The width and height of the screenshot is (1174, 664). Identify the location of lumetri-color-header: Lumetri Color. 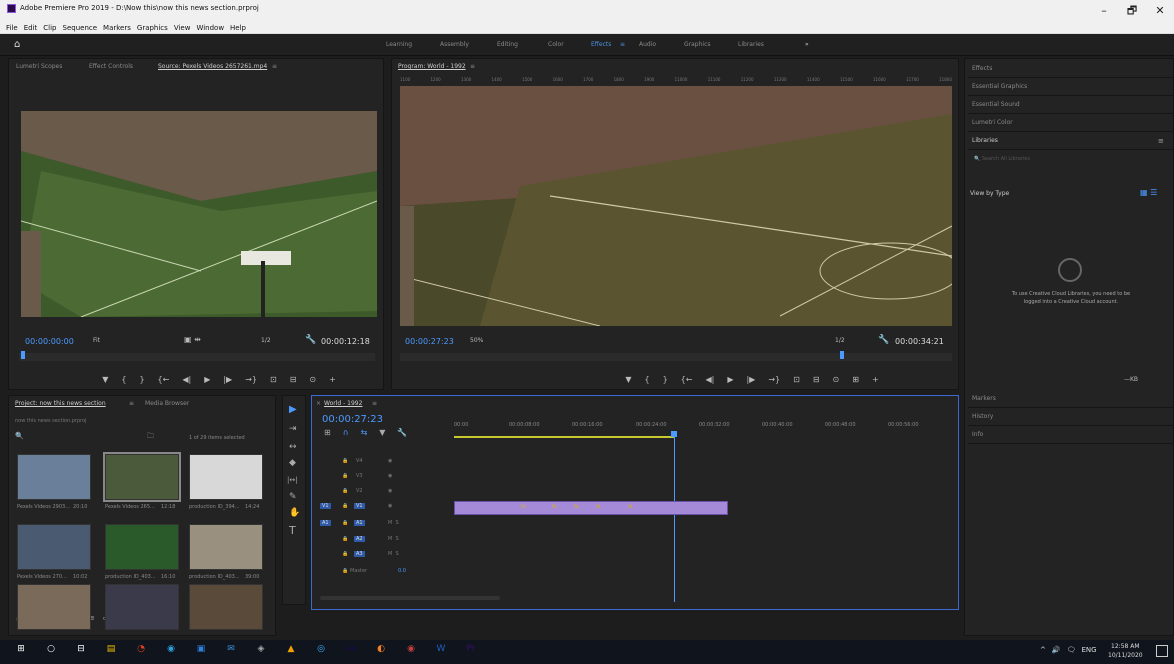
(1071, 123).